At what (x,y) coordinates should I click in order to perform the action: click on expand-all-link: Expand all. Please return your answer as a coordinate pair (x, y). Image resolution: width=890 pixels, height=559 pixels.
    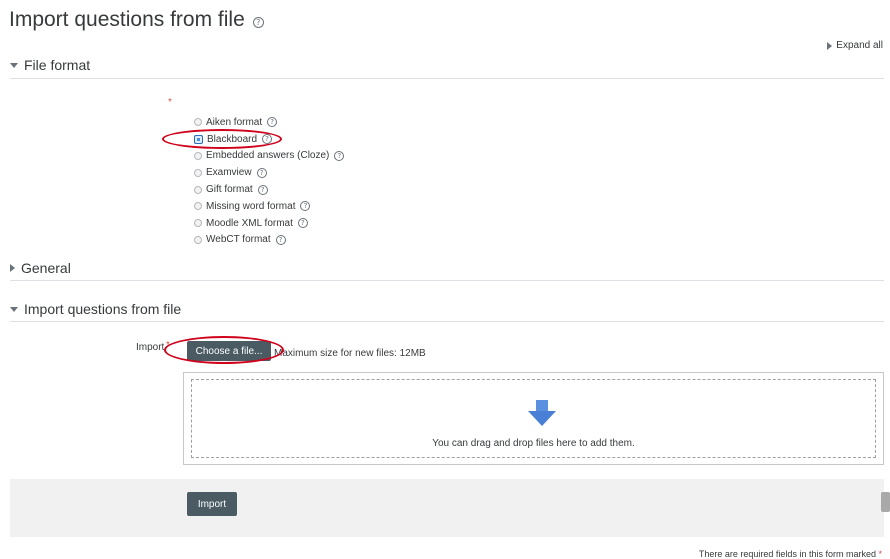
    Looking at the image, I should click on (855, 45).